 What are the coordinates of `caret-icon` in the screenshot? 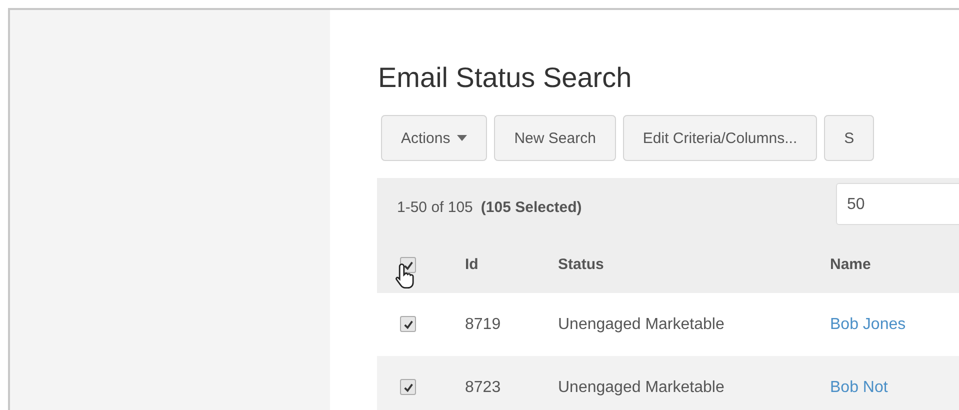 It's located at (462, 138).